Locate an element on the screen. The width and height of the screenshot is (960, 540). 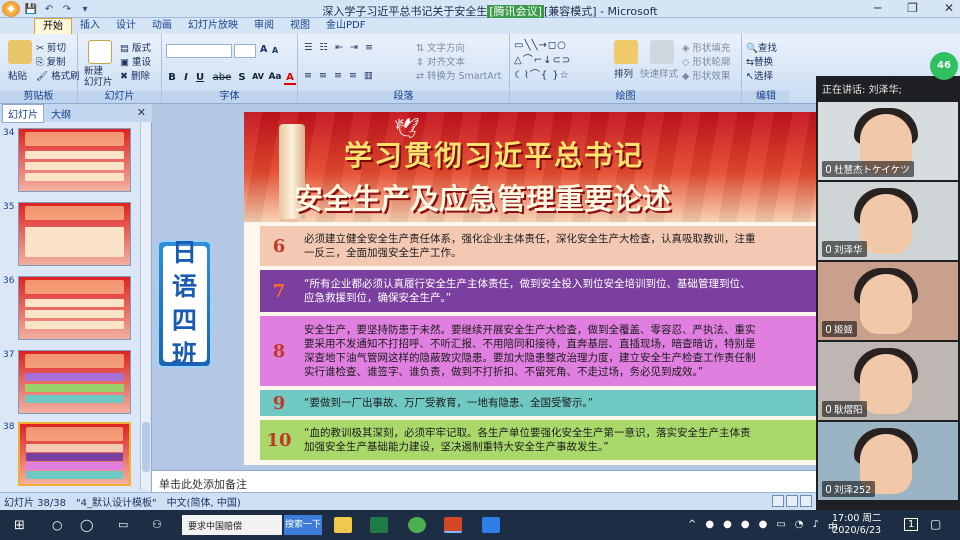
new-slide-icon is located at coordinates (100, 52).